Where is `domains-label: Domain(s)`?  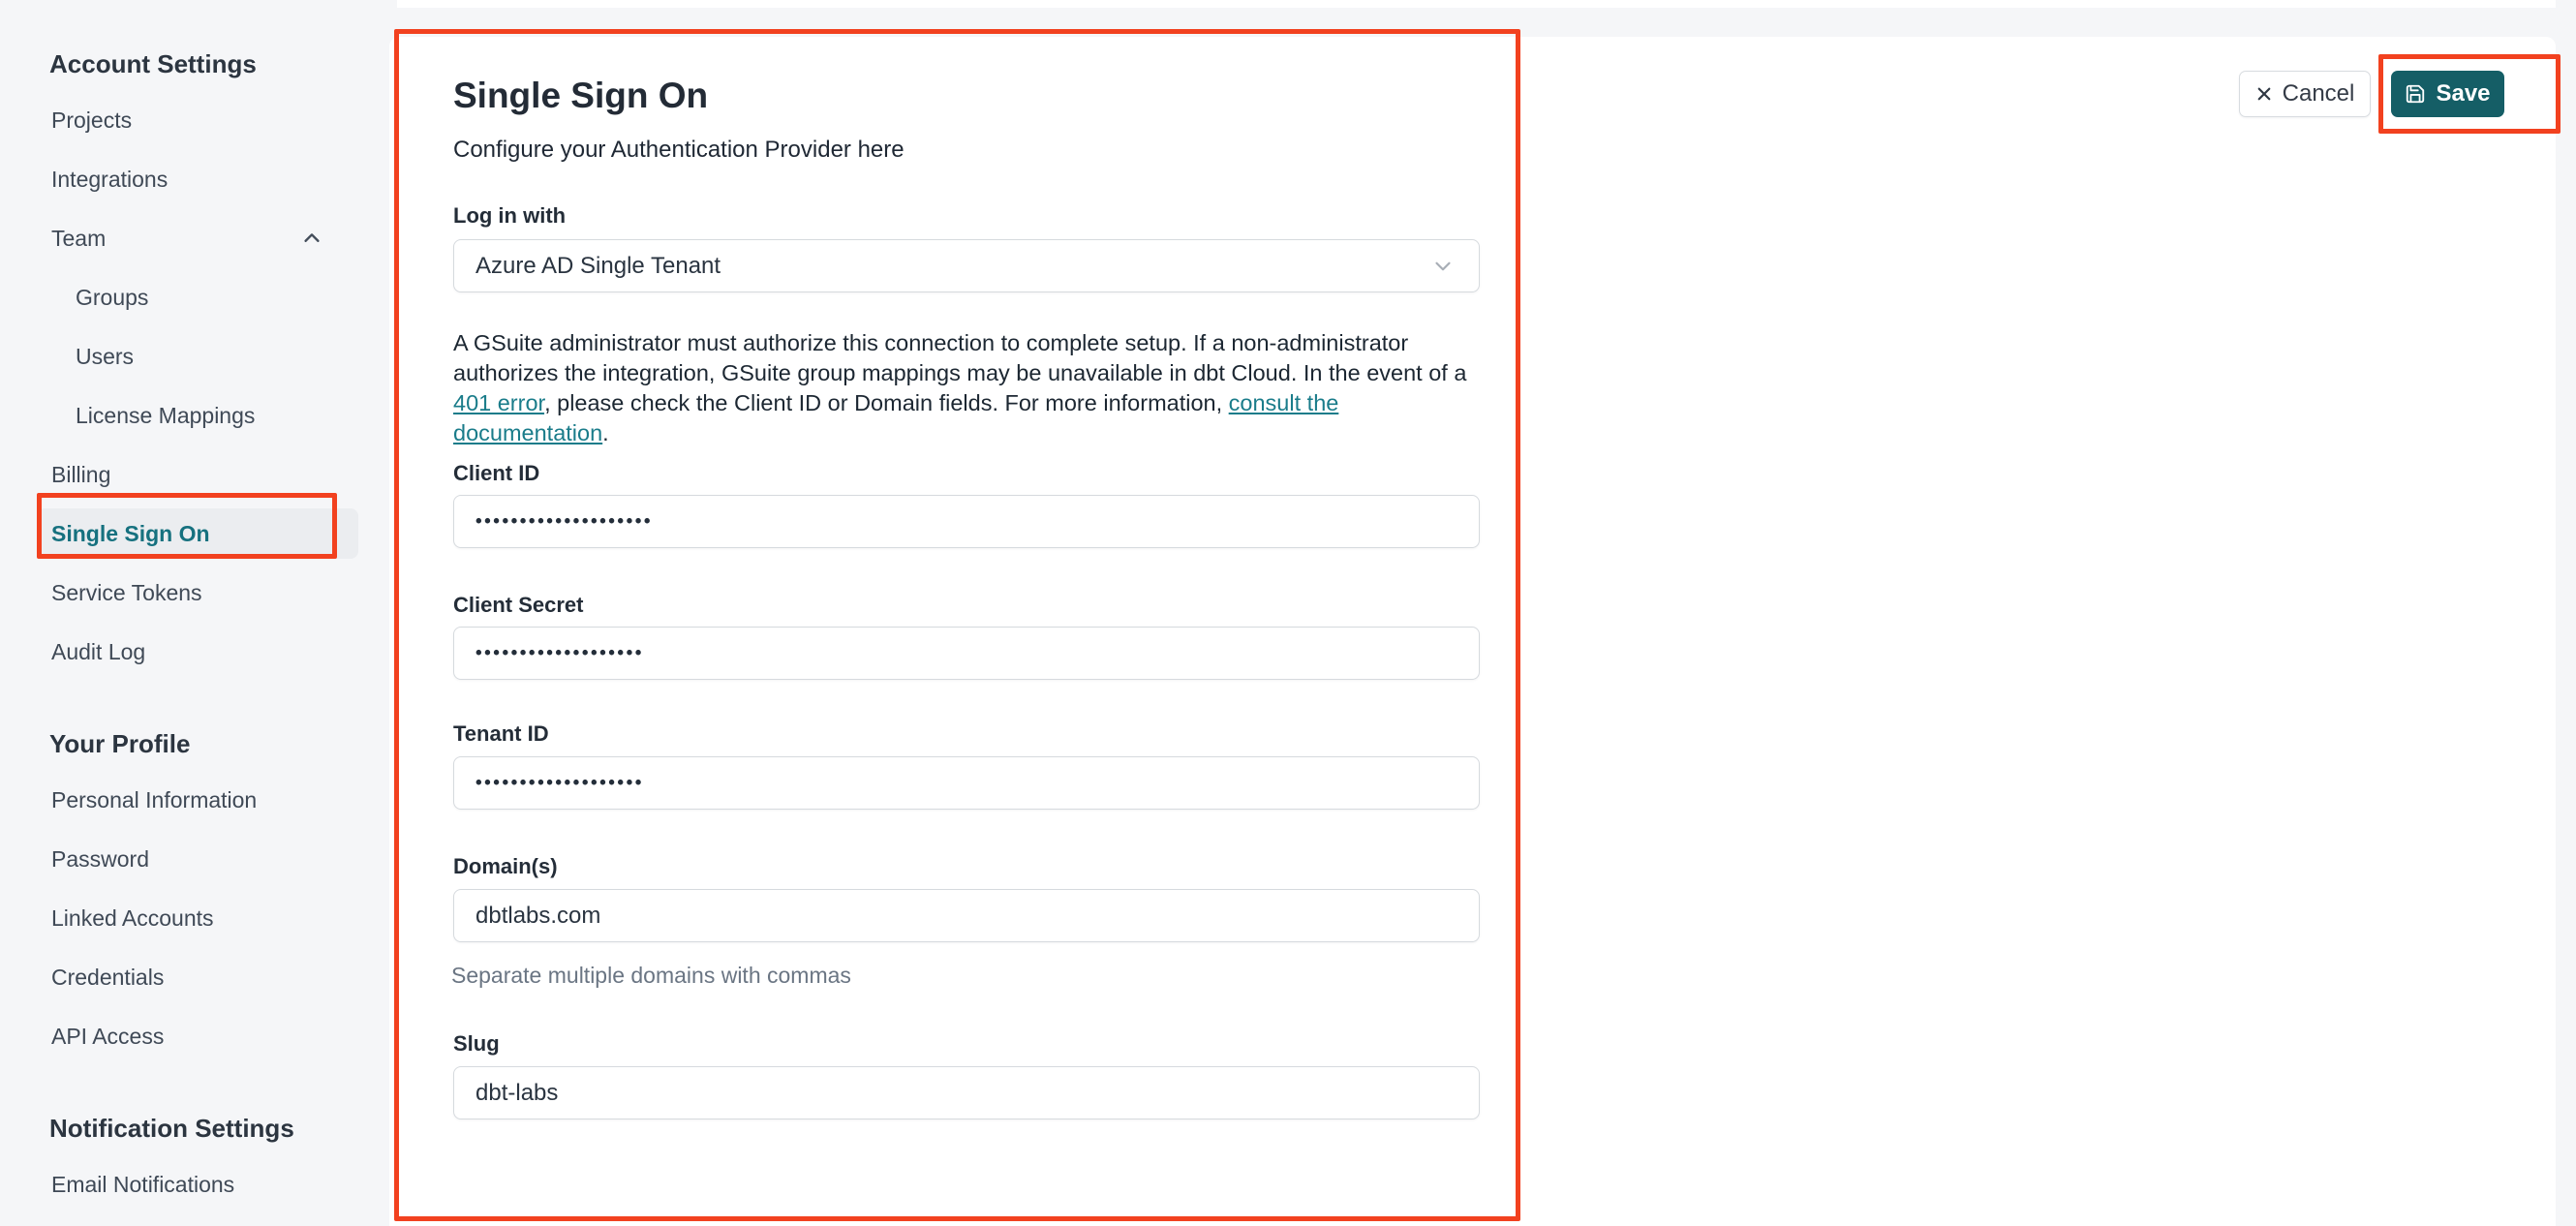
domains-label: Domain(s) is located at coordinates (505, 866).